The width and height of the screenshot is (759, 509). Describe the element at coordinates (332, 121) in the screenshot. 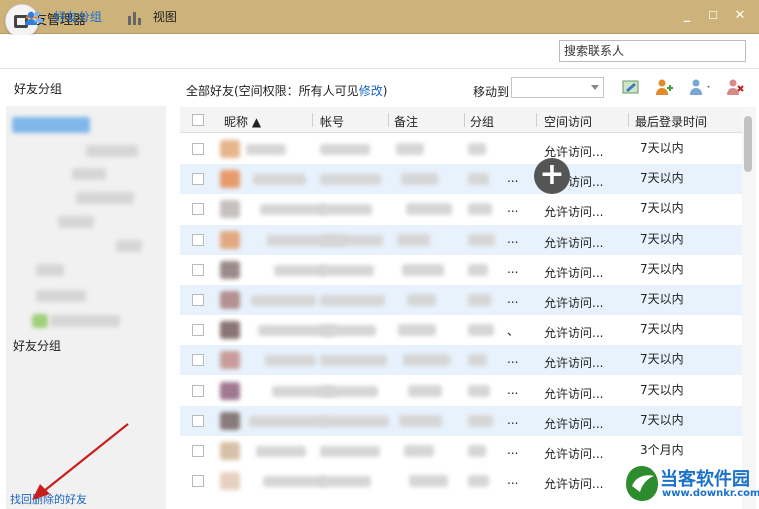

I see `column-account: 帐号` at that location.